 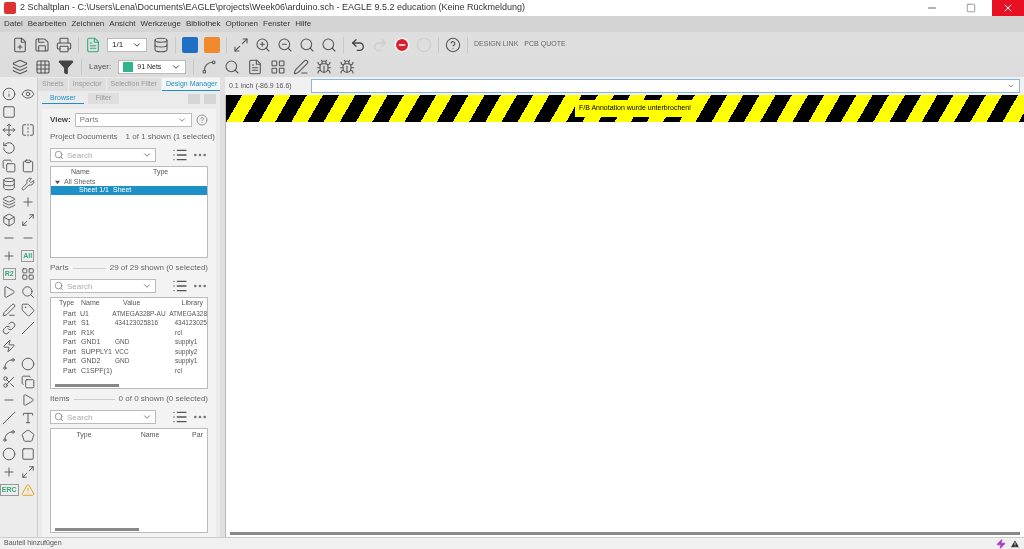 What do you see at coordinates (27, 94) in the screenshot?
I see `eye-icon` at bounding box center [27, 94].